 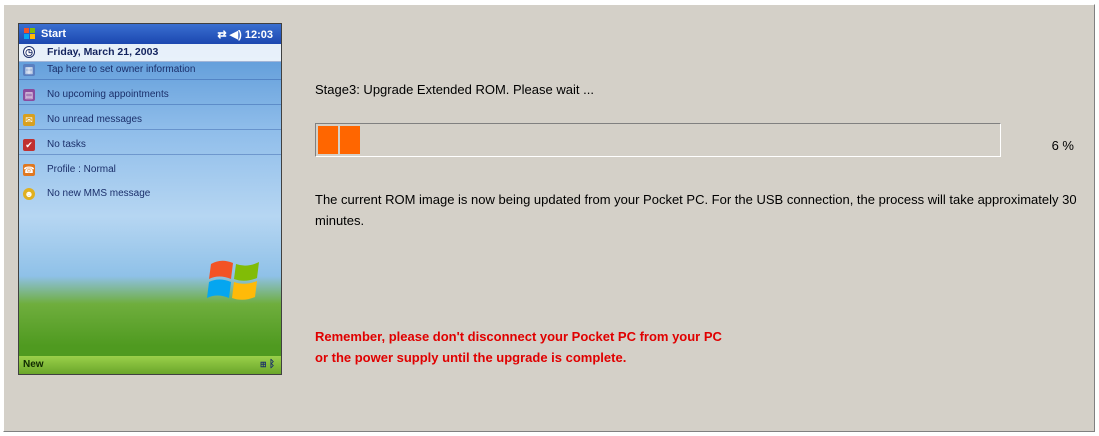 What do you see at coordinates (150, 71) in the screenshot?
I see `ppc-today-item: ▦ Tap here to set owner information` at bounding box center [150, 71].